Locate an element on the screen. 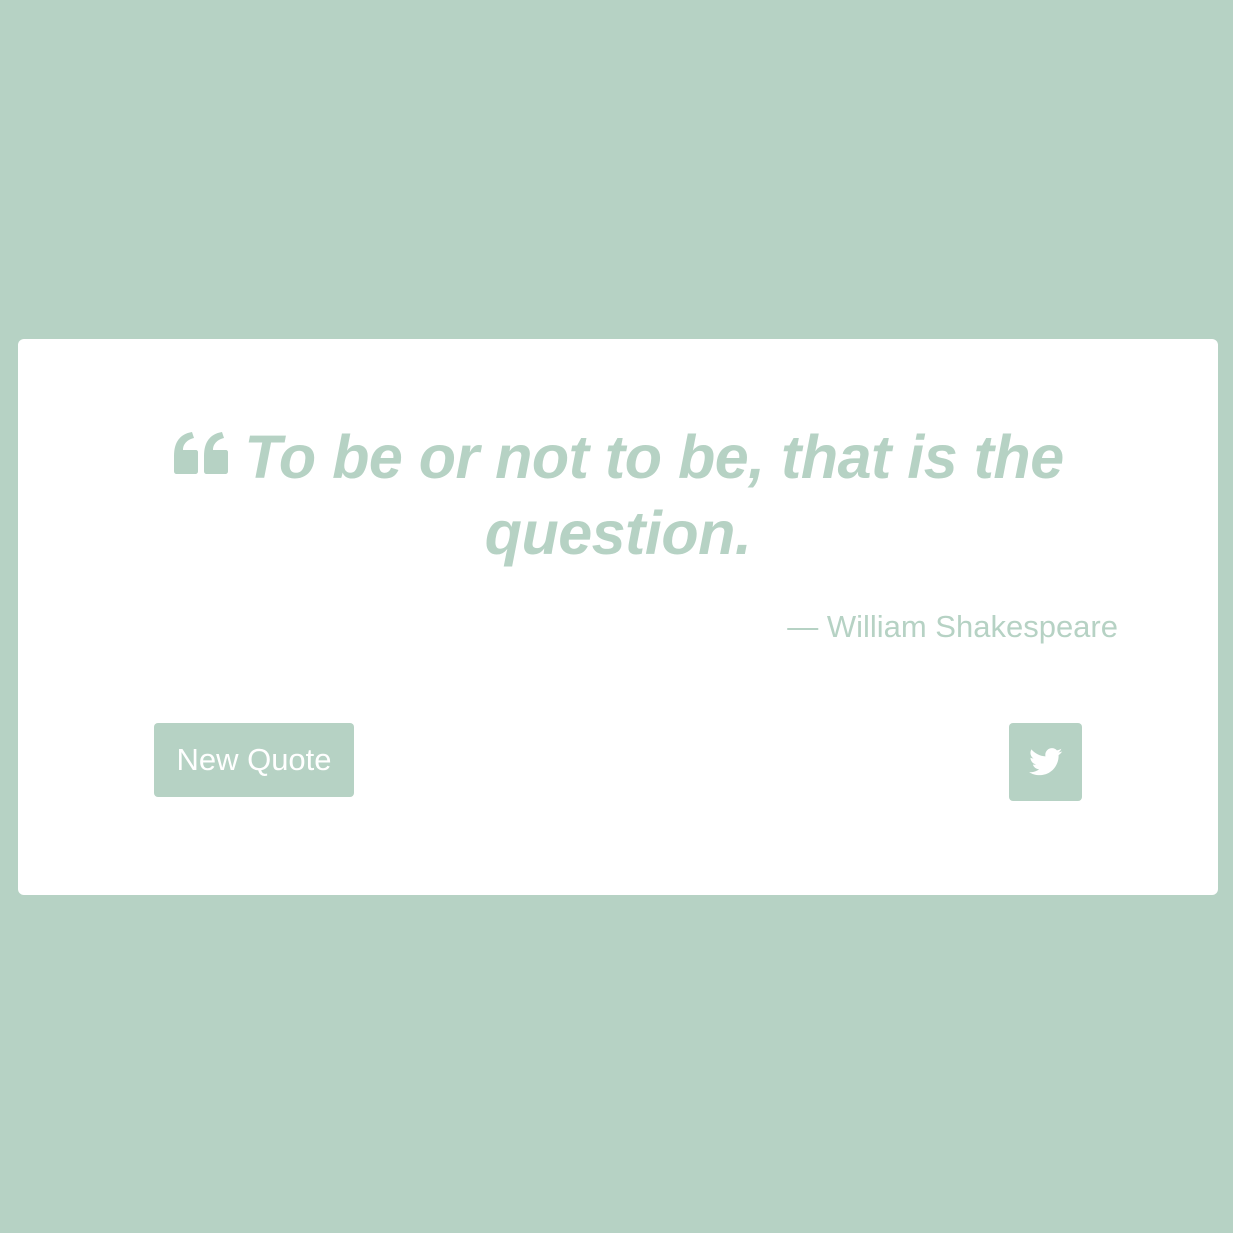 This screenshot has height=1233, width=1233. twitter-icon is located at coordinates (1045, 762).